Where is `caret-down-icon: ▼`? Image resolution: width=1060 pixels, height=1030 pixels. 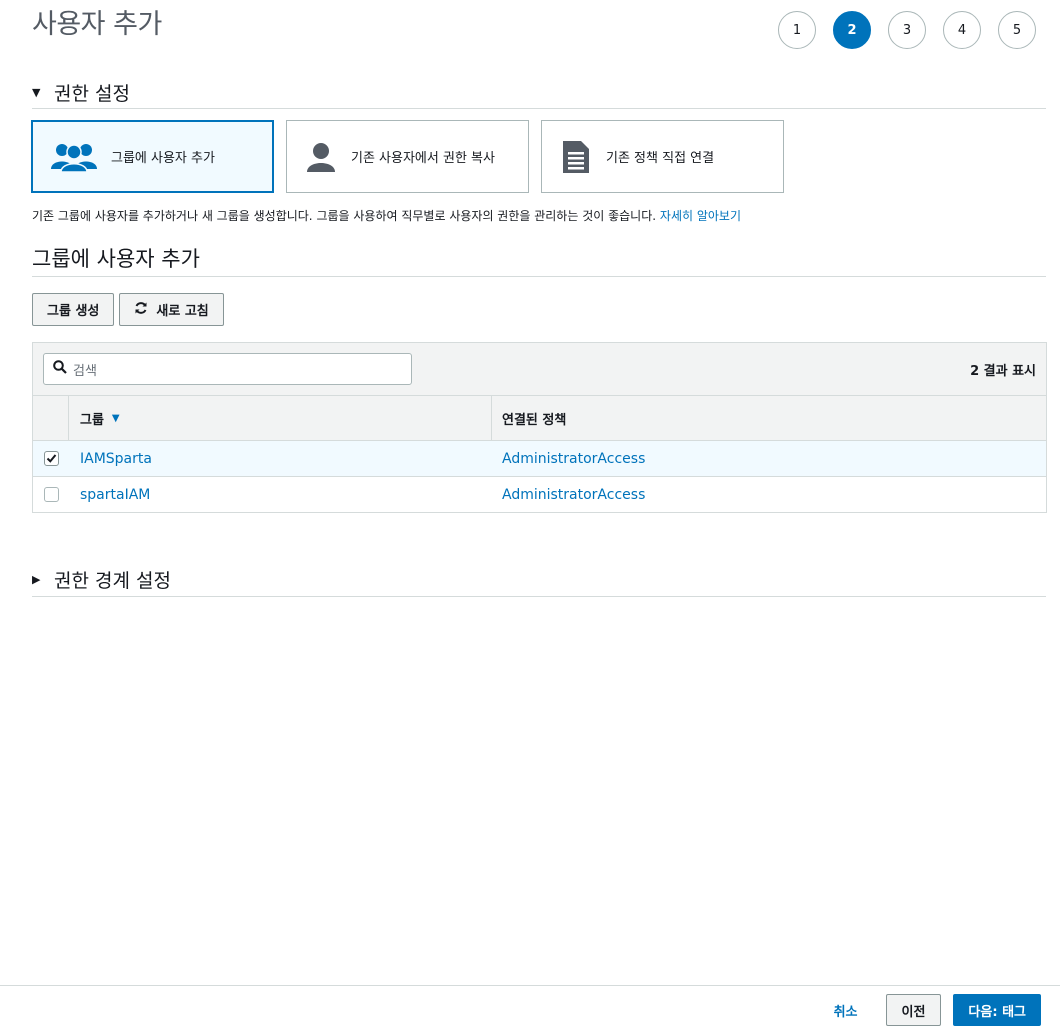
caret-down-icon: ▼ is located at coordinates (36, 92).